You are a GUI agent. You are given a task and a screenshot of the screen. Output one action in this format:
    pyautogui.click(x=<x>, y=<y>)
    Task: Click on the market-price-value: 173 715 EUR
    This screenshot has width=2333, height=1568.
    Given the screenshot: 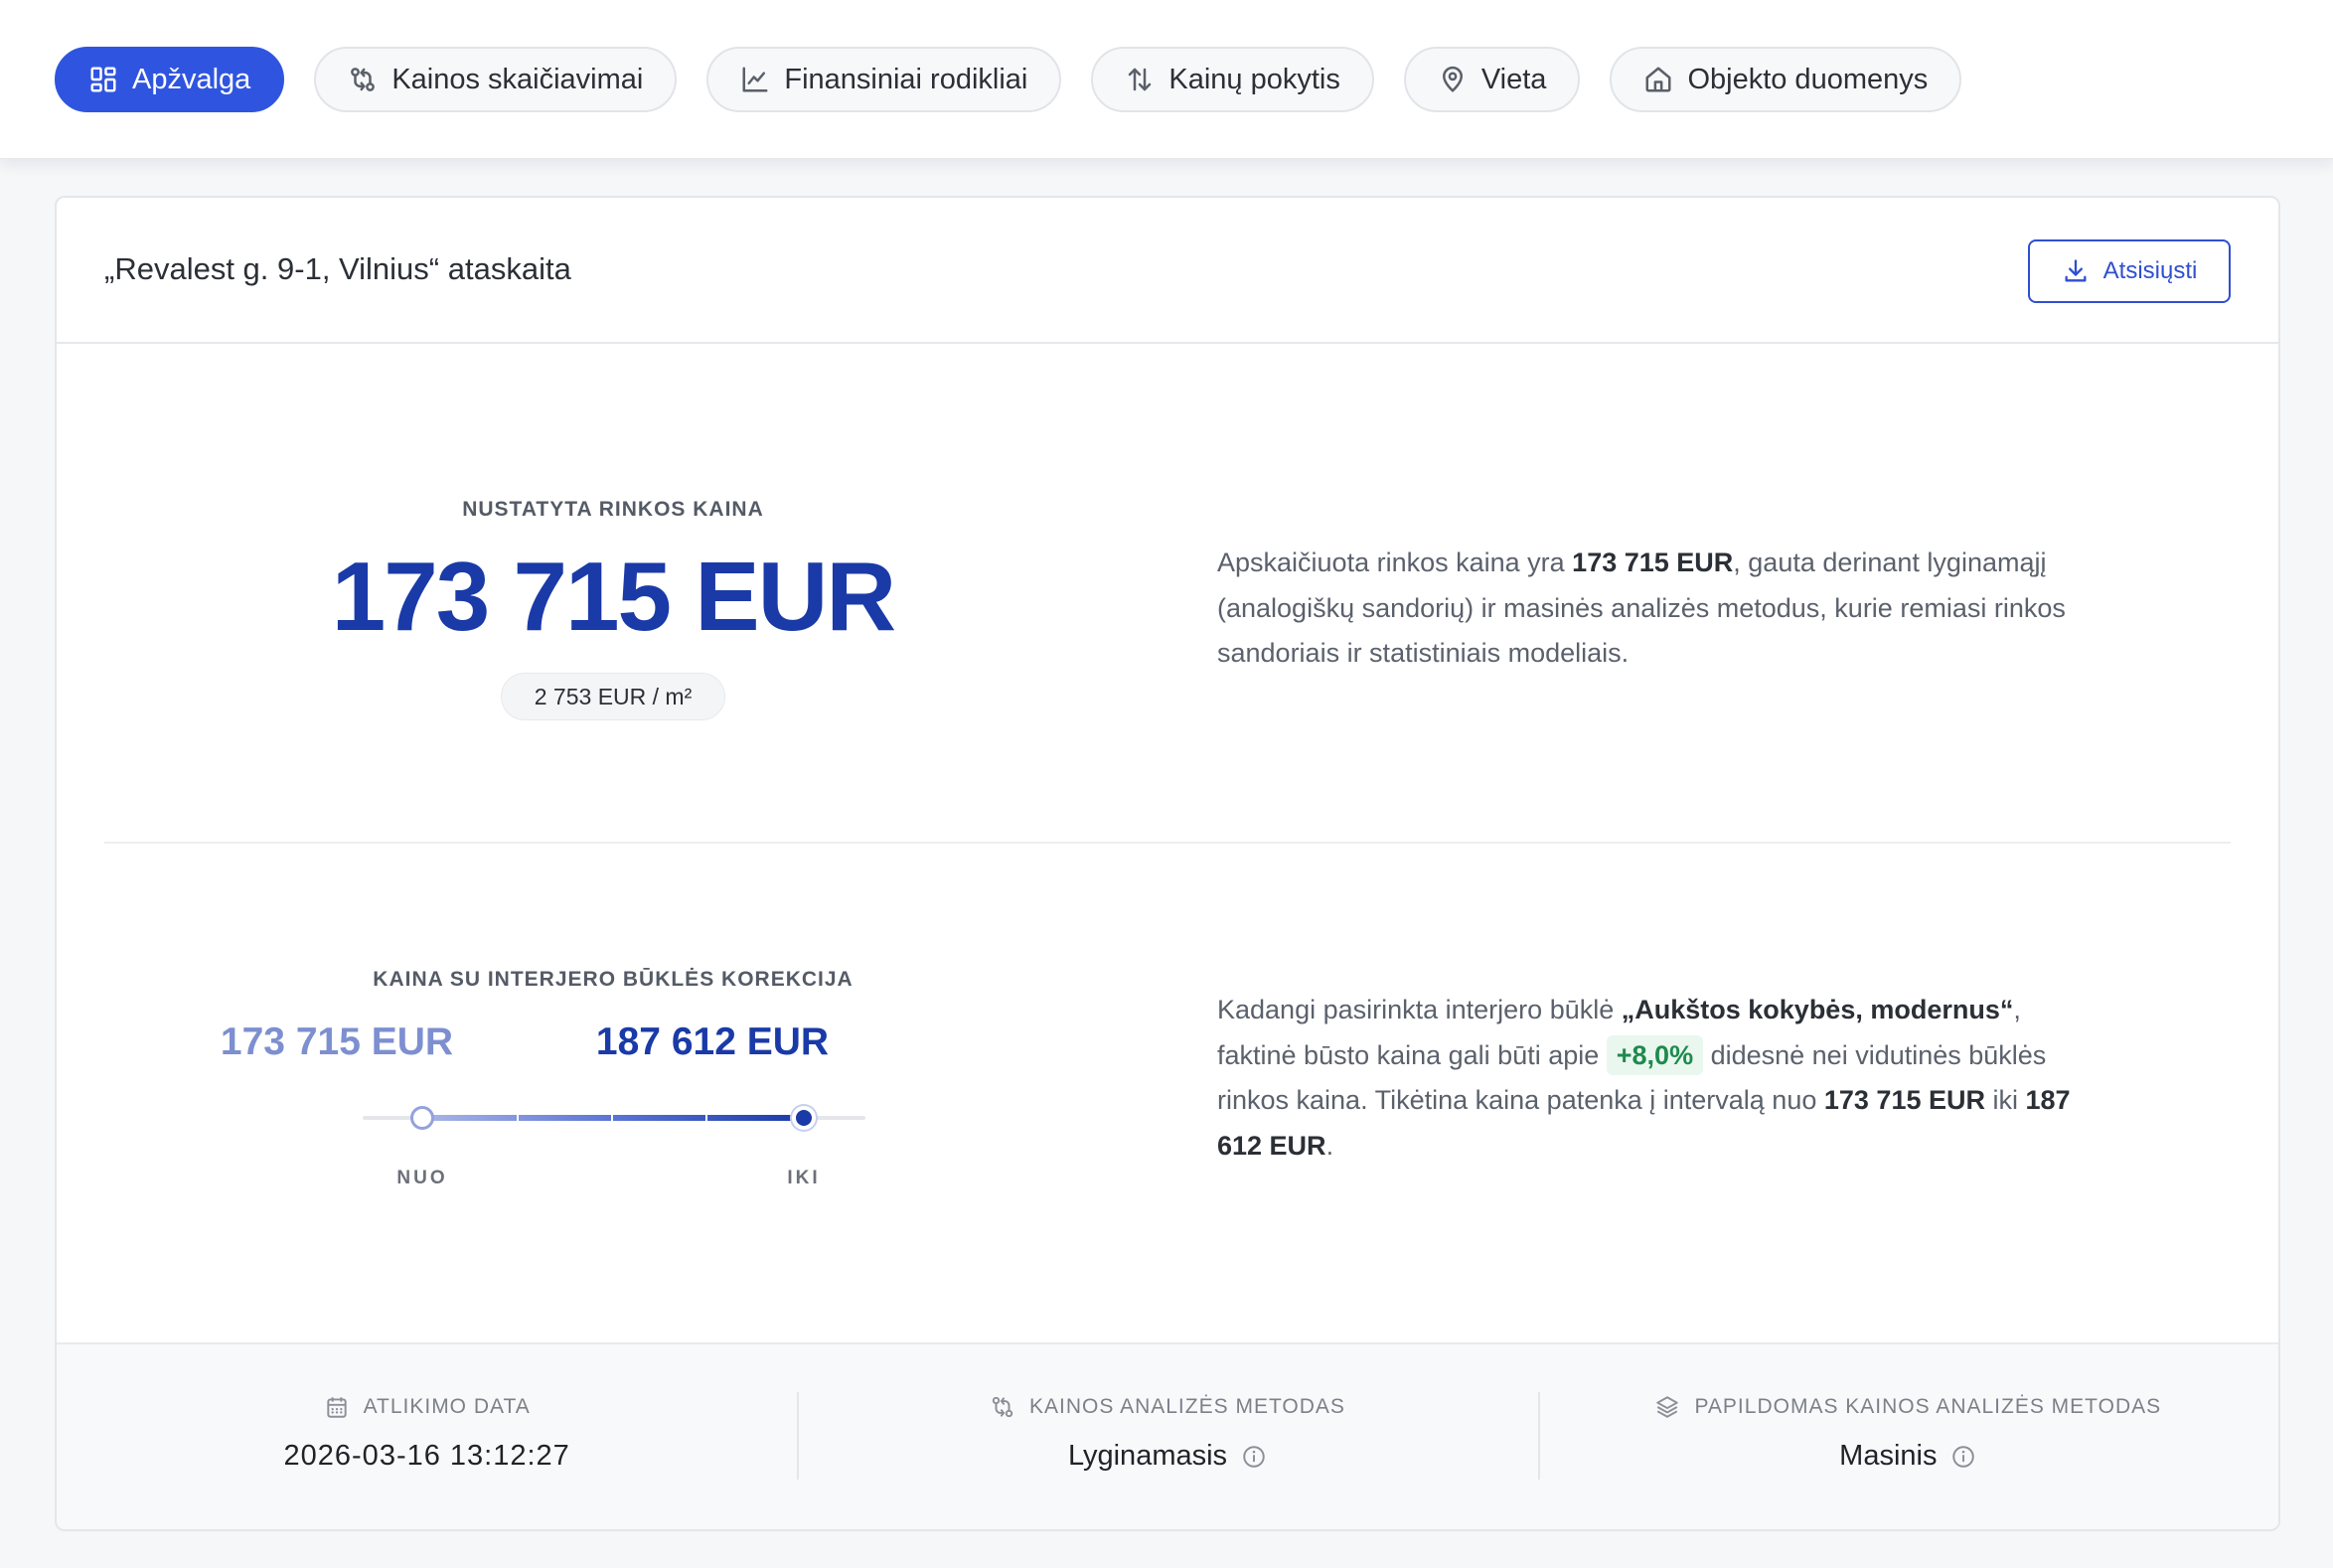 What is the action you would take?
    pyautogui.click(x=613, y=596)
    